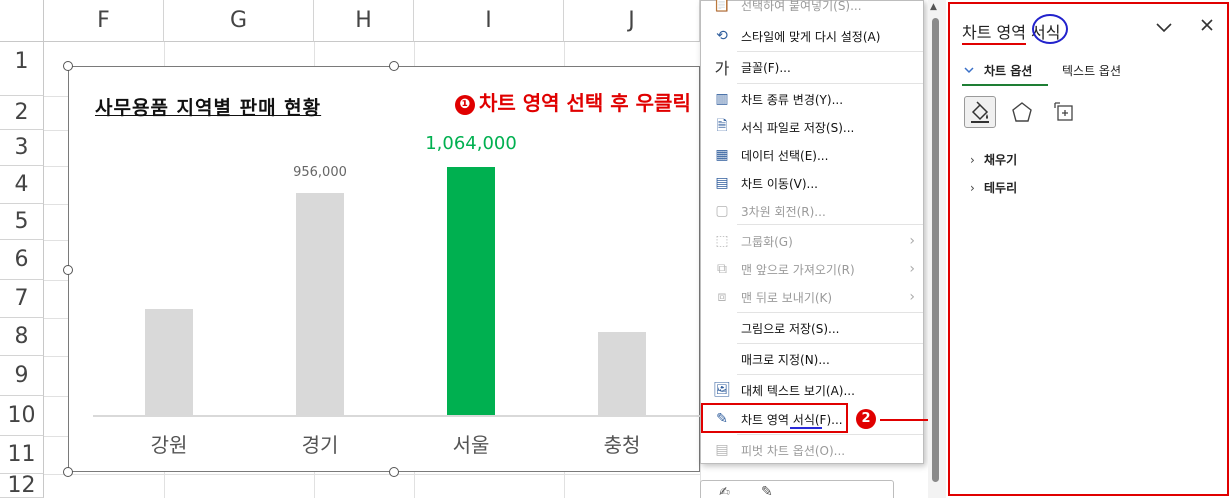 The width and height of the screenshot is (1232, 498). I want to click on step2-marker: 2, so click(866, 419).